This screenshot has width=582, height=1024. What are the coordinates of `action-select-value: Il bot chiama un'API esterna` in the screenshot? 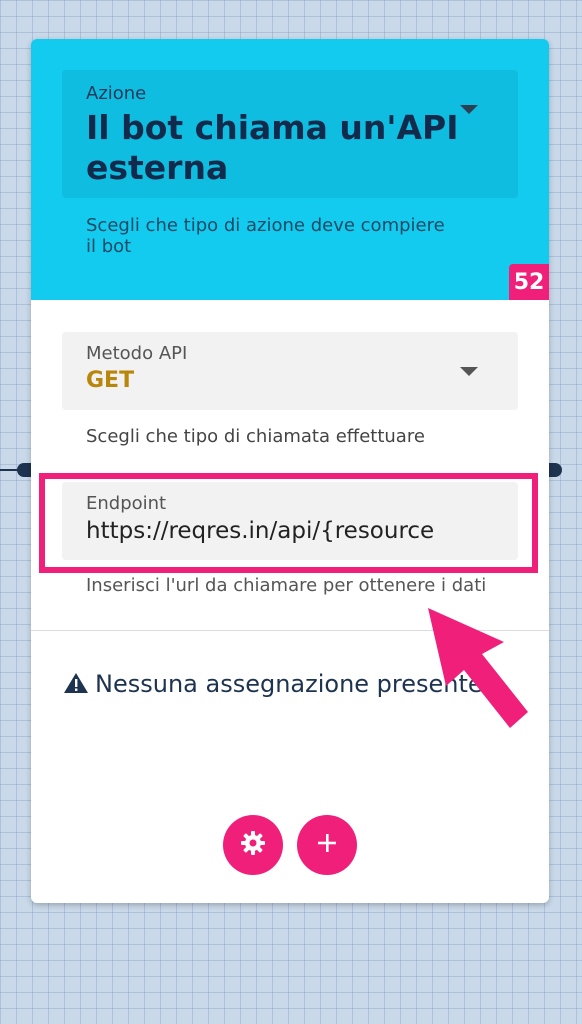 It's located at (272, 147).